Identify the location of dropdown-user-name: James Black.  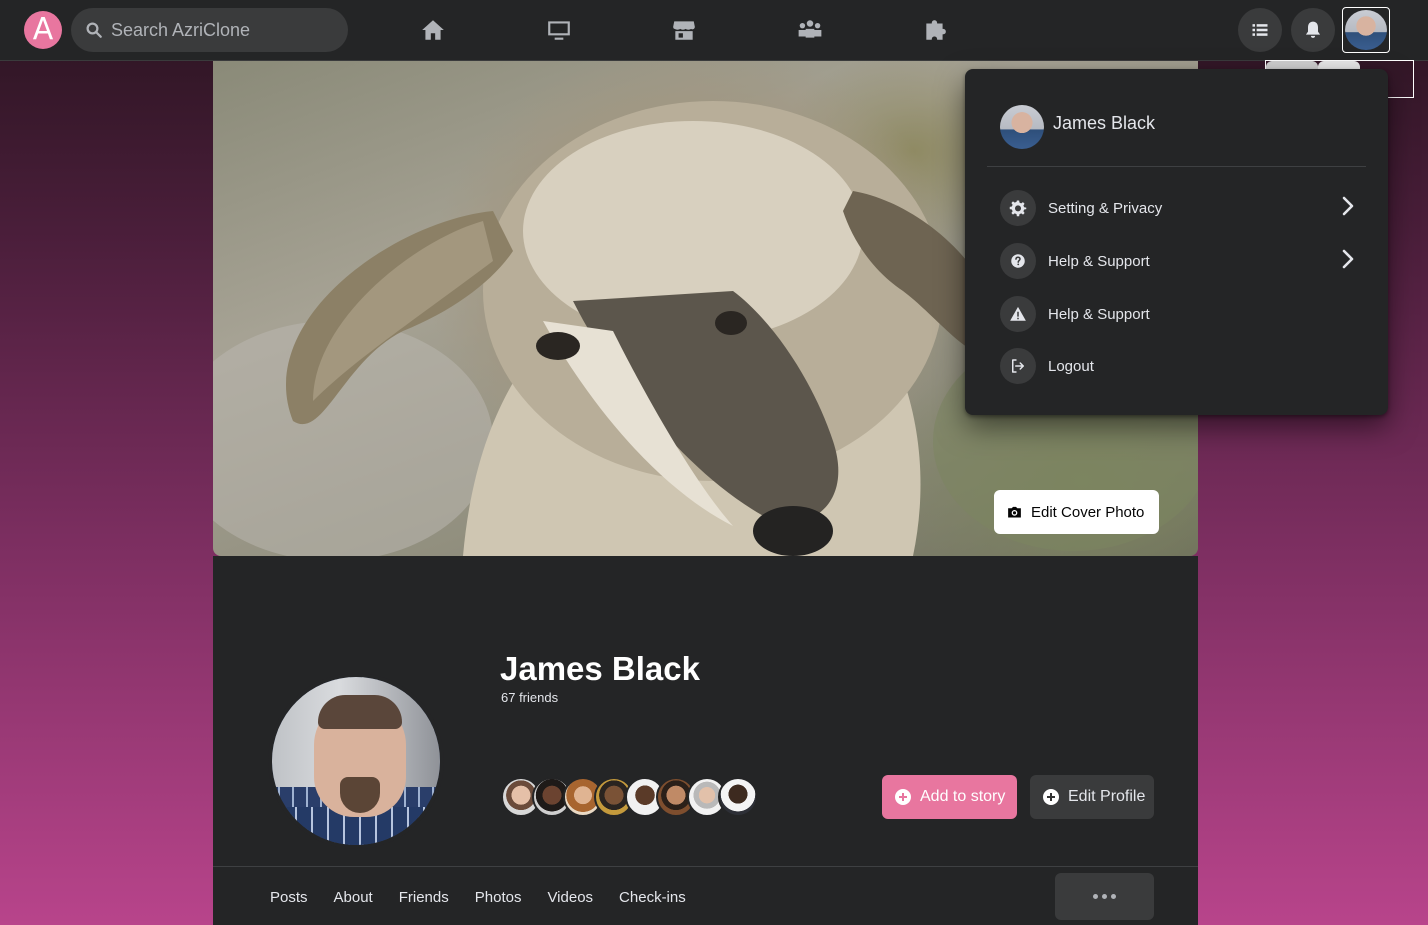
(1104, 122).